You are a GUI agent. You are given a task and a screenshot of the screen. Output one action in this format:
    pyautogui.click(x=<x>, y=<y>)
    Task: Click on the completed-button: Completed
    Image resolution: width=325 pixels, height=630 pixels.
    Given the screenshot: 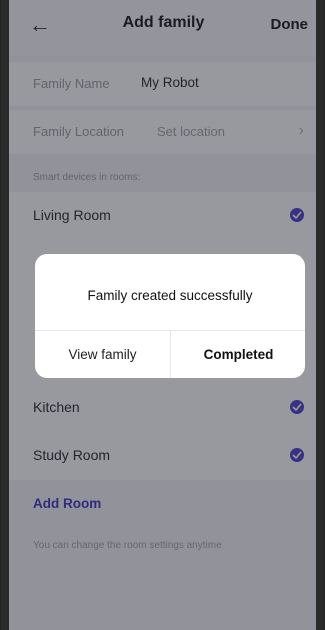 What is the action you would take?
    pyautogui.click(x=238, y=354)
    